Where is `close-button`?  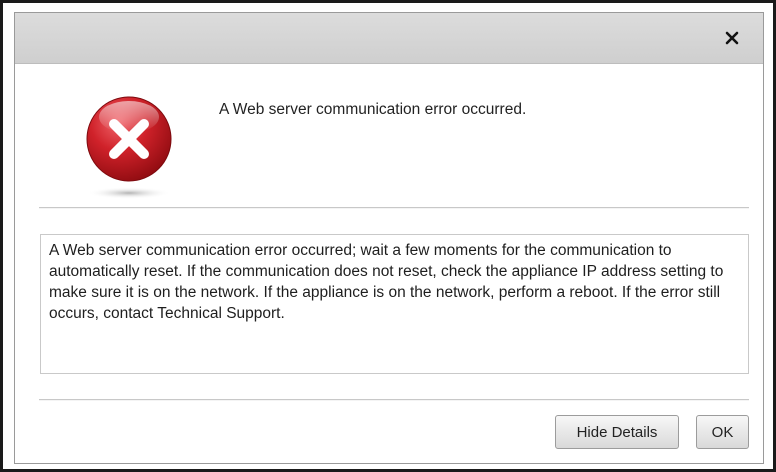
close-button is located at coordinates (732, 38).